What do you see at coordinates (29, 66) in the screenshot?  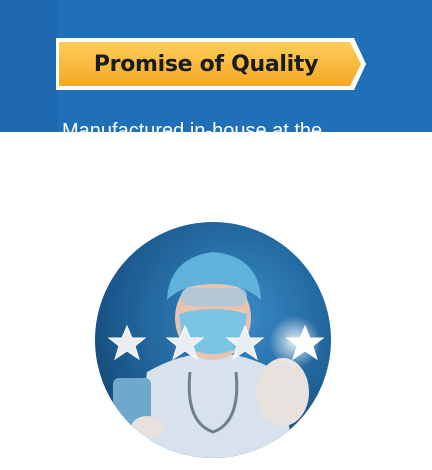 I see `banner-side-strip` at bounding box center [29, 66].